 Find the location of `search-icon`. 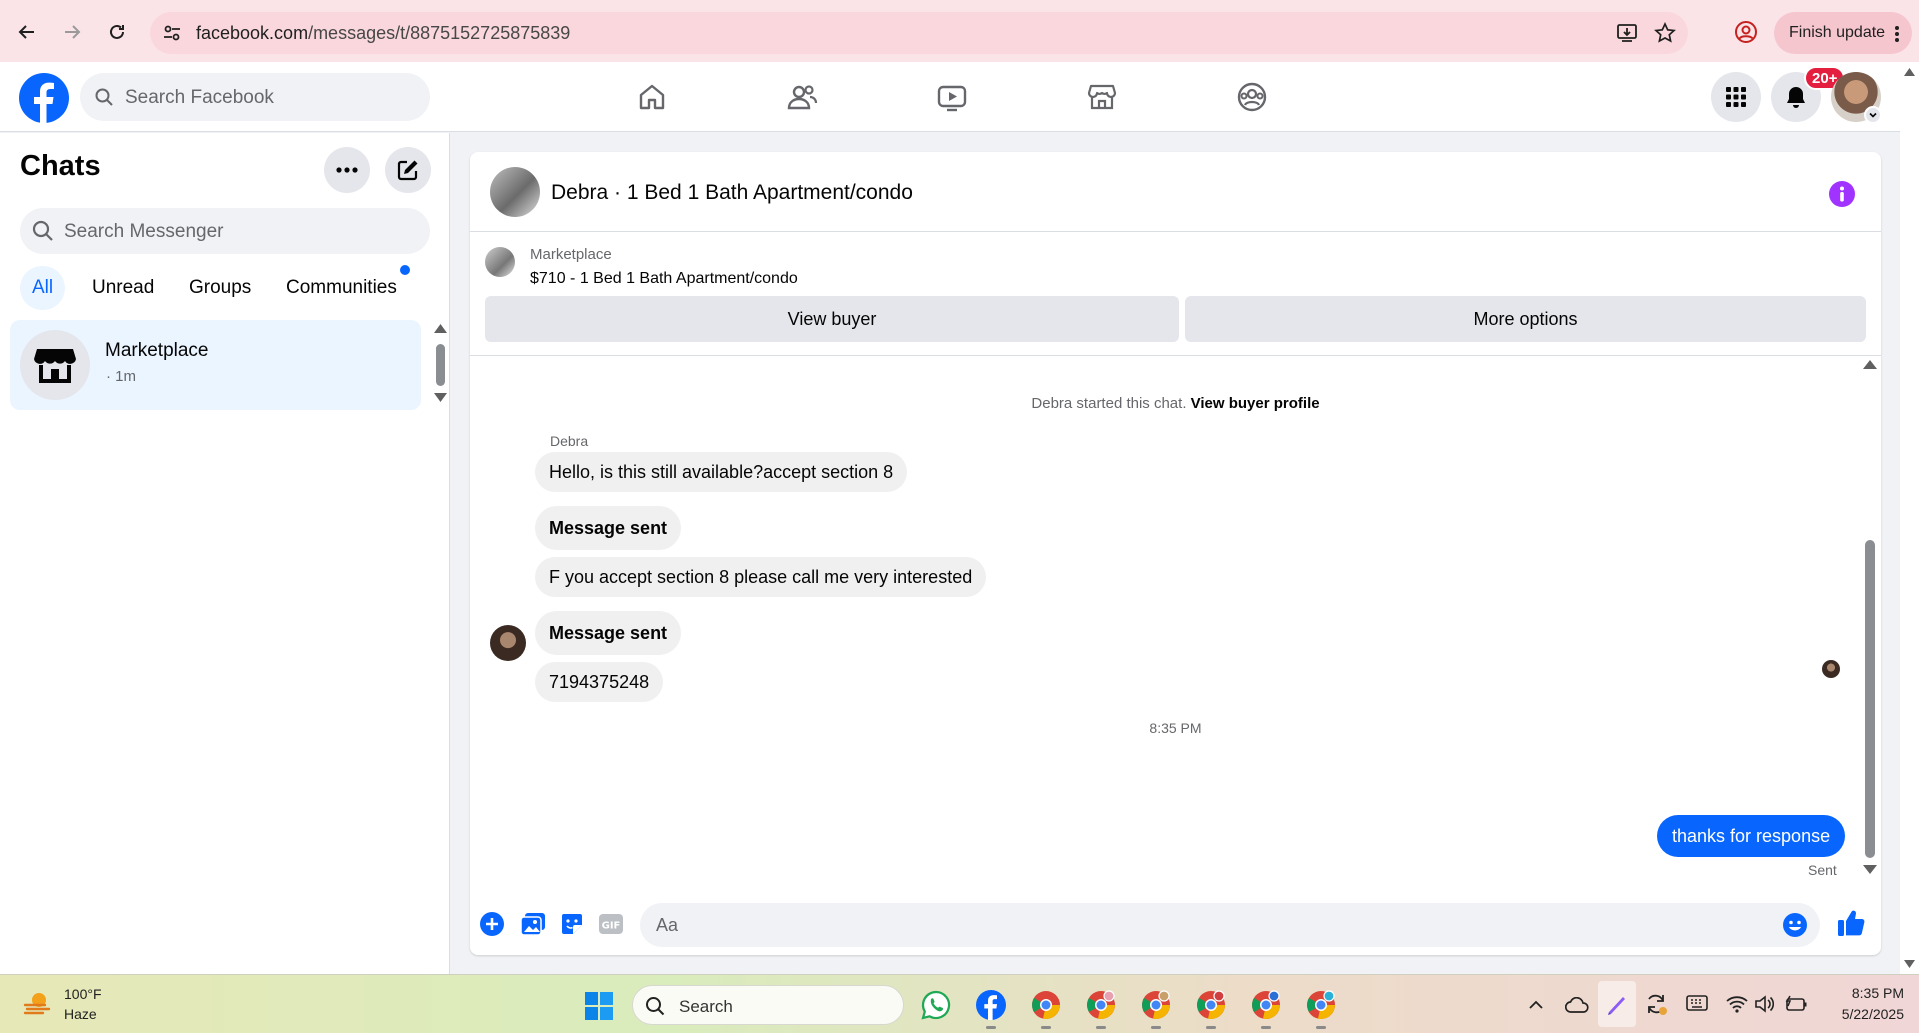

search-icon is located at coordinates (655, 1006).